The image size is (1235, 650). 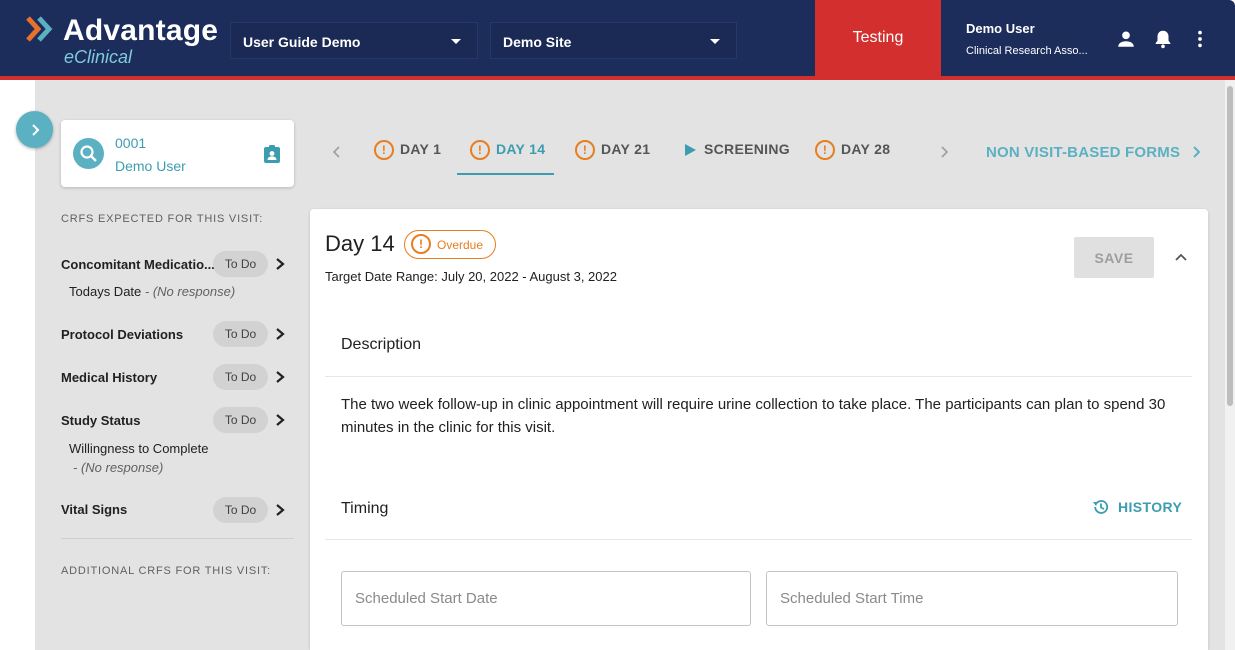 I want to click on scheduled-start-time-input, so click(x=972, y=598).